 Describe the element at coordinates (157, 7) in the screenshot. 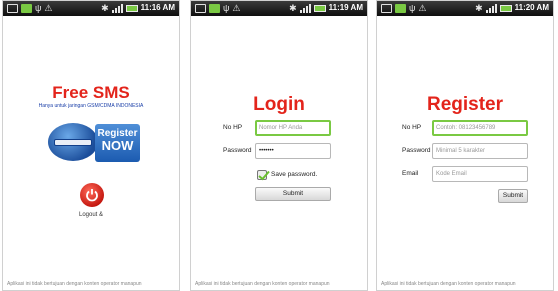

I see `clock: 11:16 AM` at that location.